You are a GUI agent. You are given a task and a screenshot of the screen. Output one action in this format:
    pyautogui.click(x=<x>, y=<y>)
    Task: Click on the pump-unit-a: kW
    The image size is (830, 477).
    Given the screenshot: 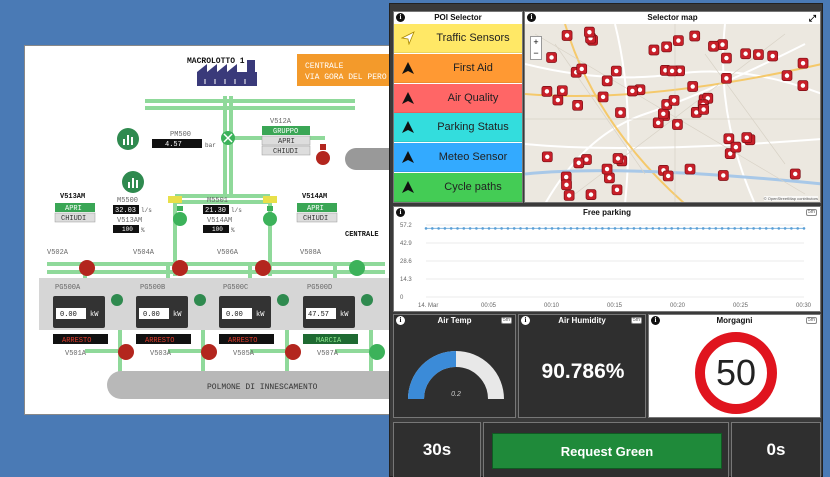 What is the action you would take?
    pyautogui.click(x=94, y=315)
    